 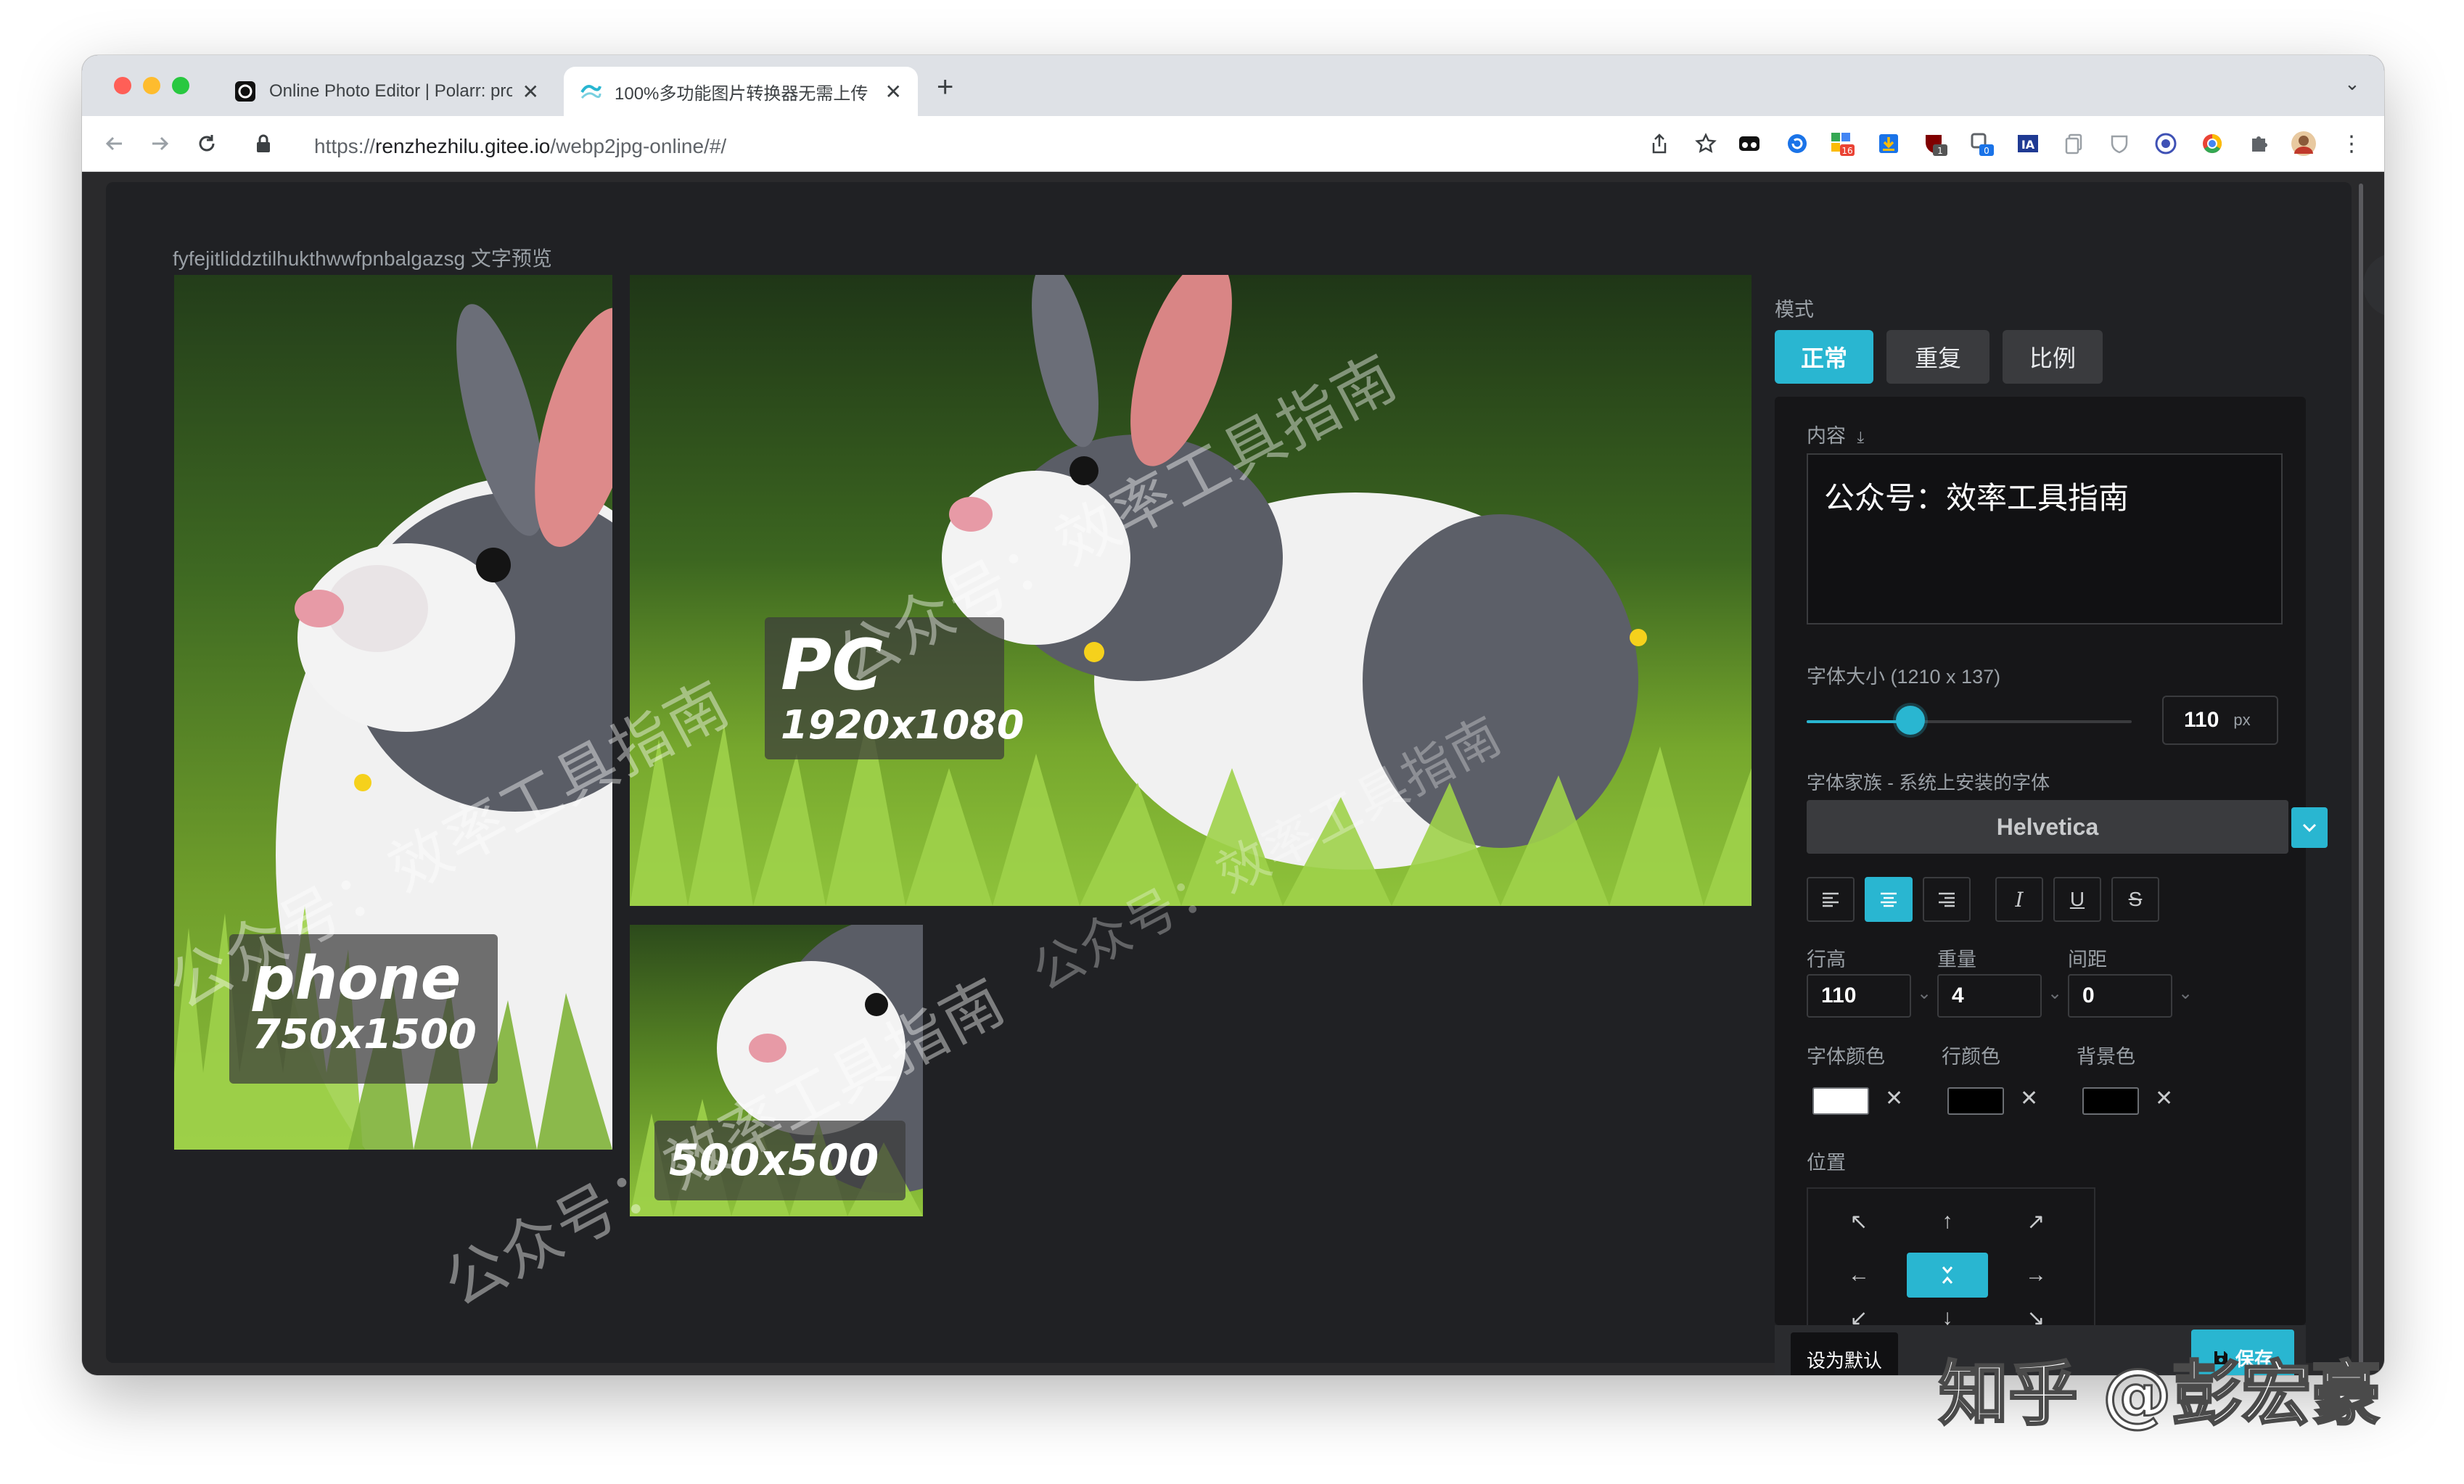 I want to click on phone-size-tag: phone 750x1500, so click(x=363, y=1009).